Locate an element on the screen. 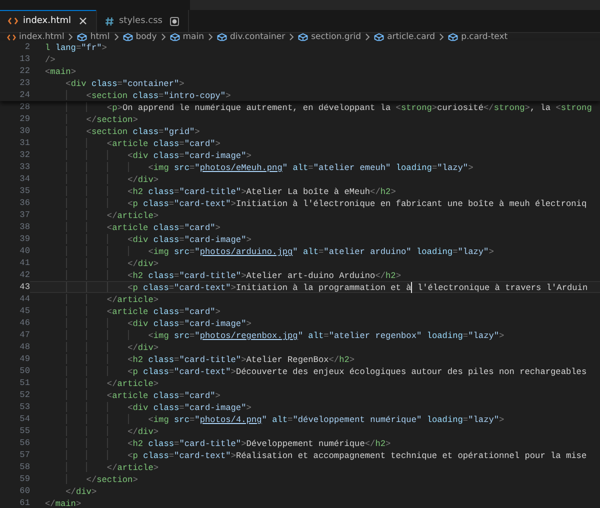 The width and height of the screenshot is (600, 508). code-line: <section class="grid"> is located at coordinates (322, 131).